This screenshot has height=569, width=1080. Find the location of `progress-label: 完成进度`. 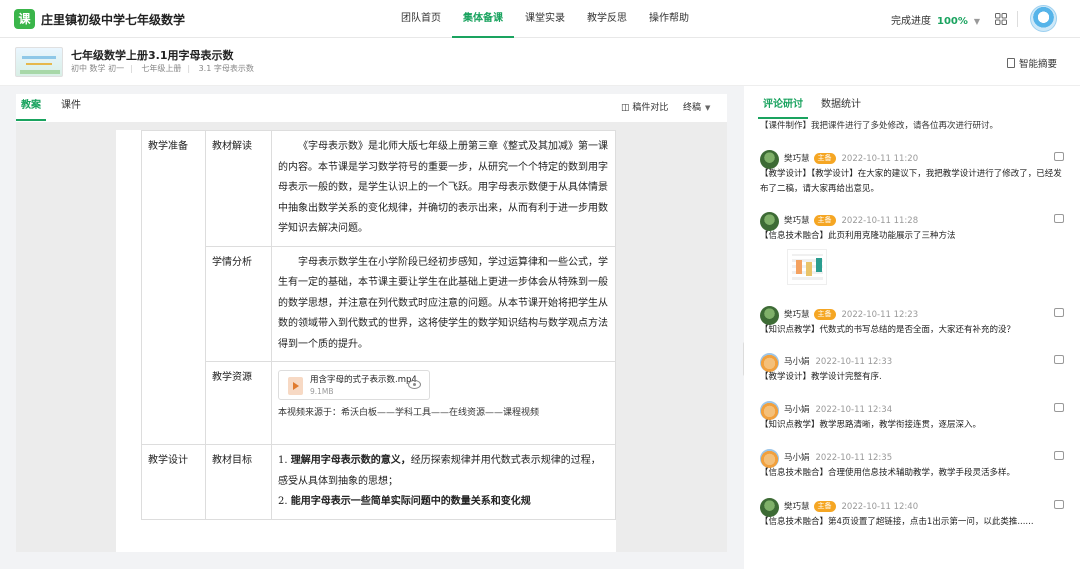

progress-label: 完成进度 is located at coordinates (911, 21).